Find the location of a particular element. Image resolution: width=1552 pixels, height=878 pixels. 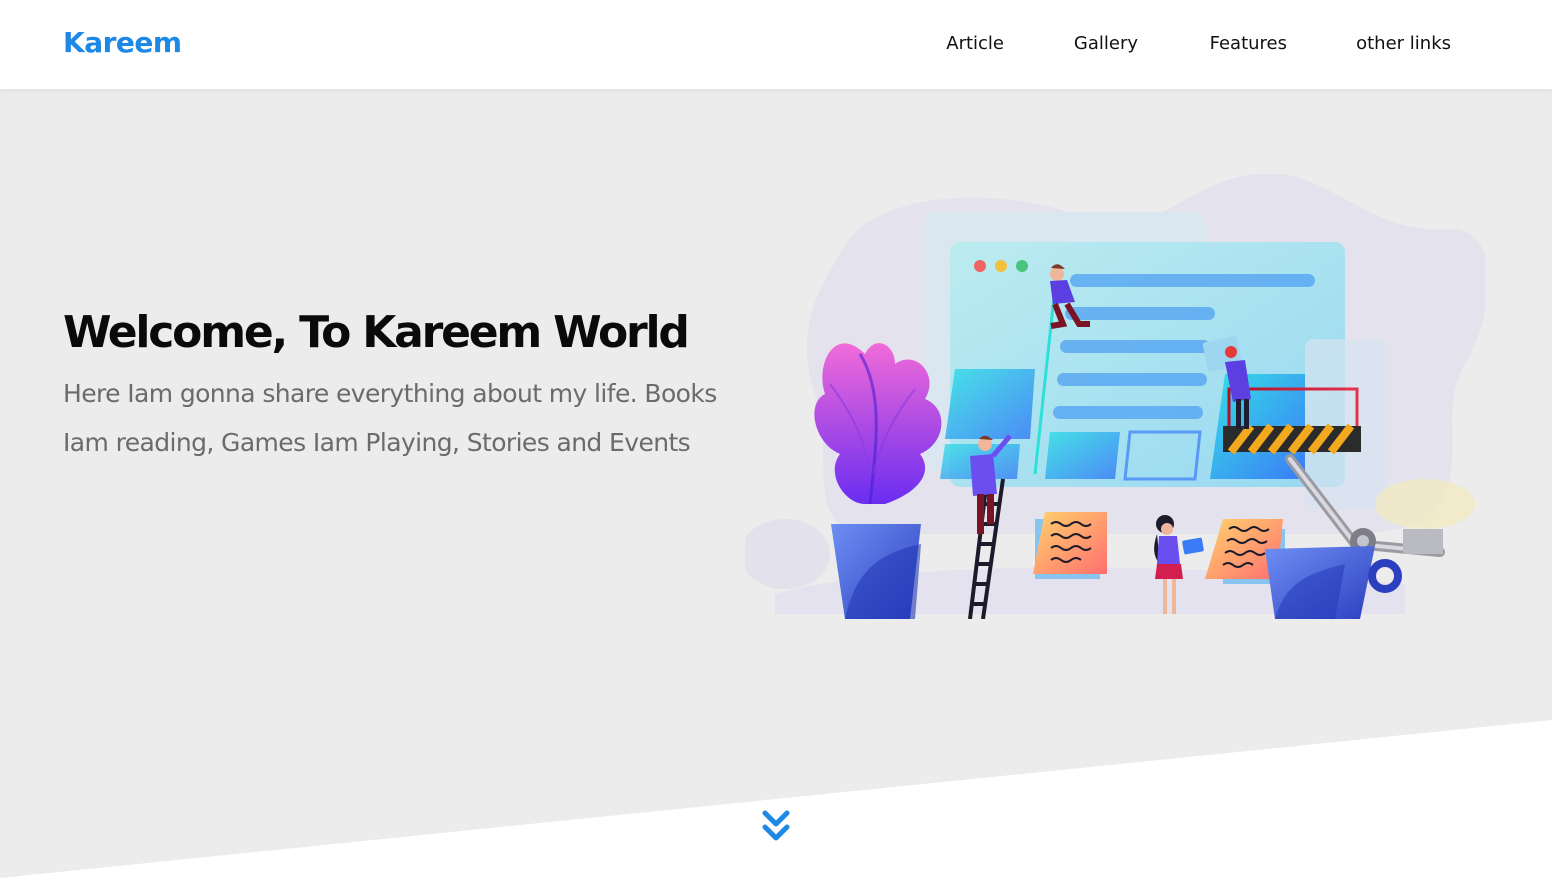

hero-title: Welcome, To Kareem World is located at coordinates (376, 332).